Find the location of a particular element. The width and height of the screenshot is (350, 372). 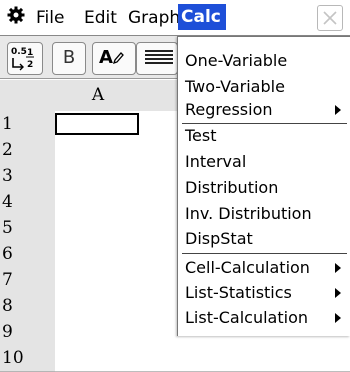

menu-item-list-statistics: List-Statistics is located at coordinates (265, 293).